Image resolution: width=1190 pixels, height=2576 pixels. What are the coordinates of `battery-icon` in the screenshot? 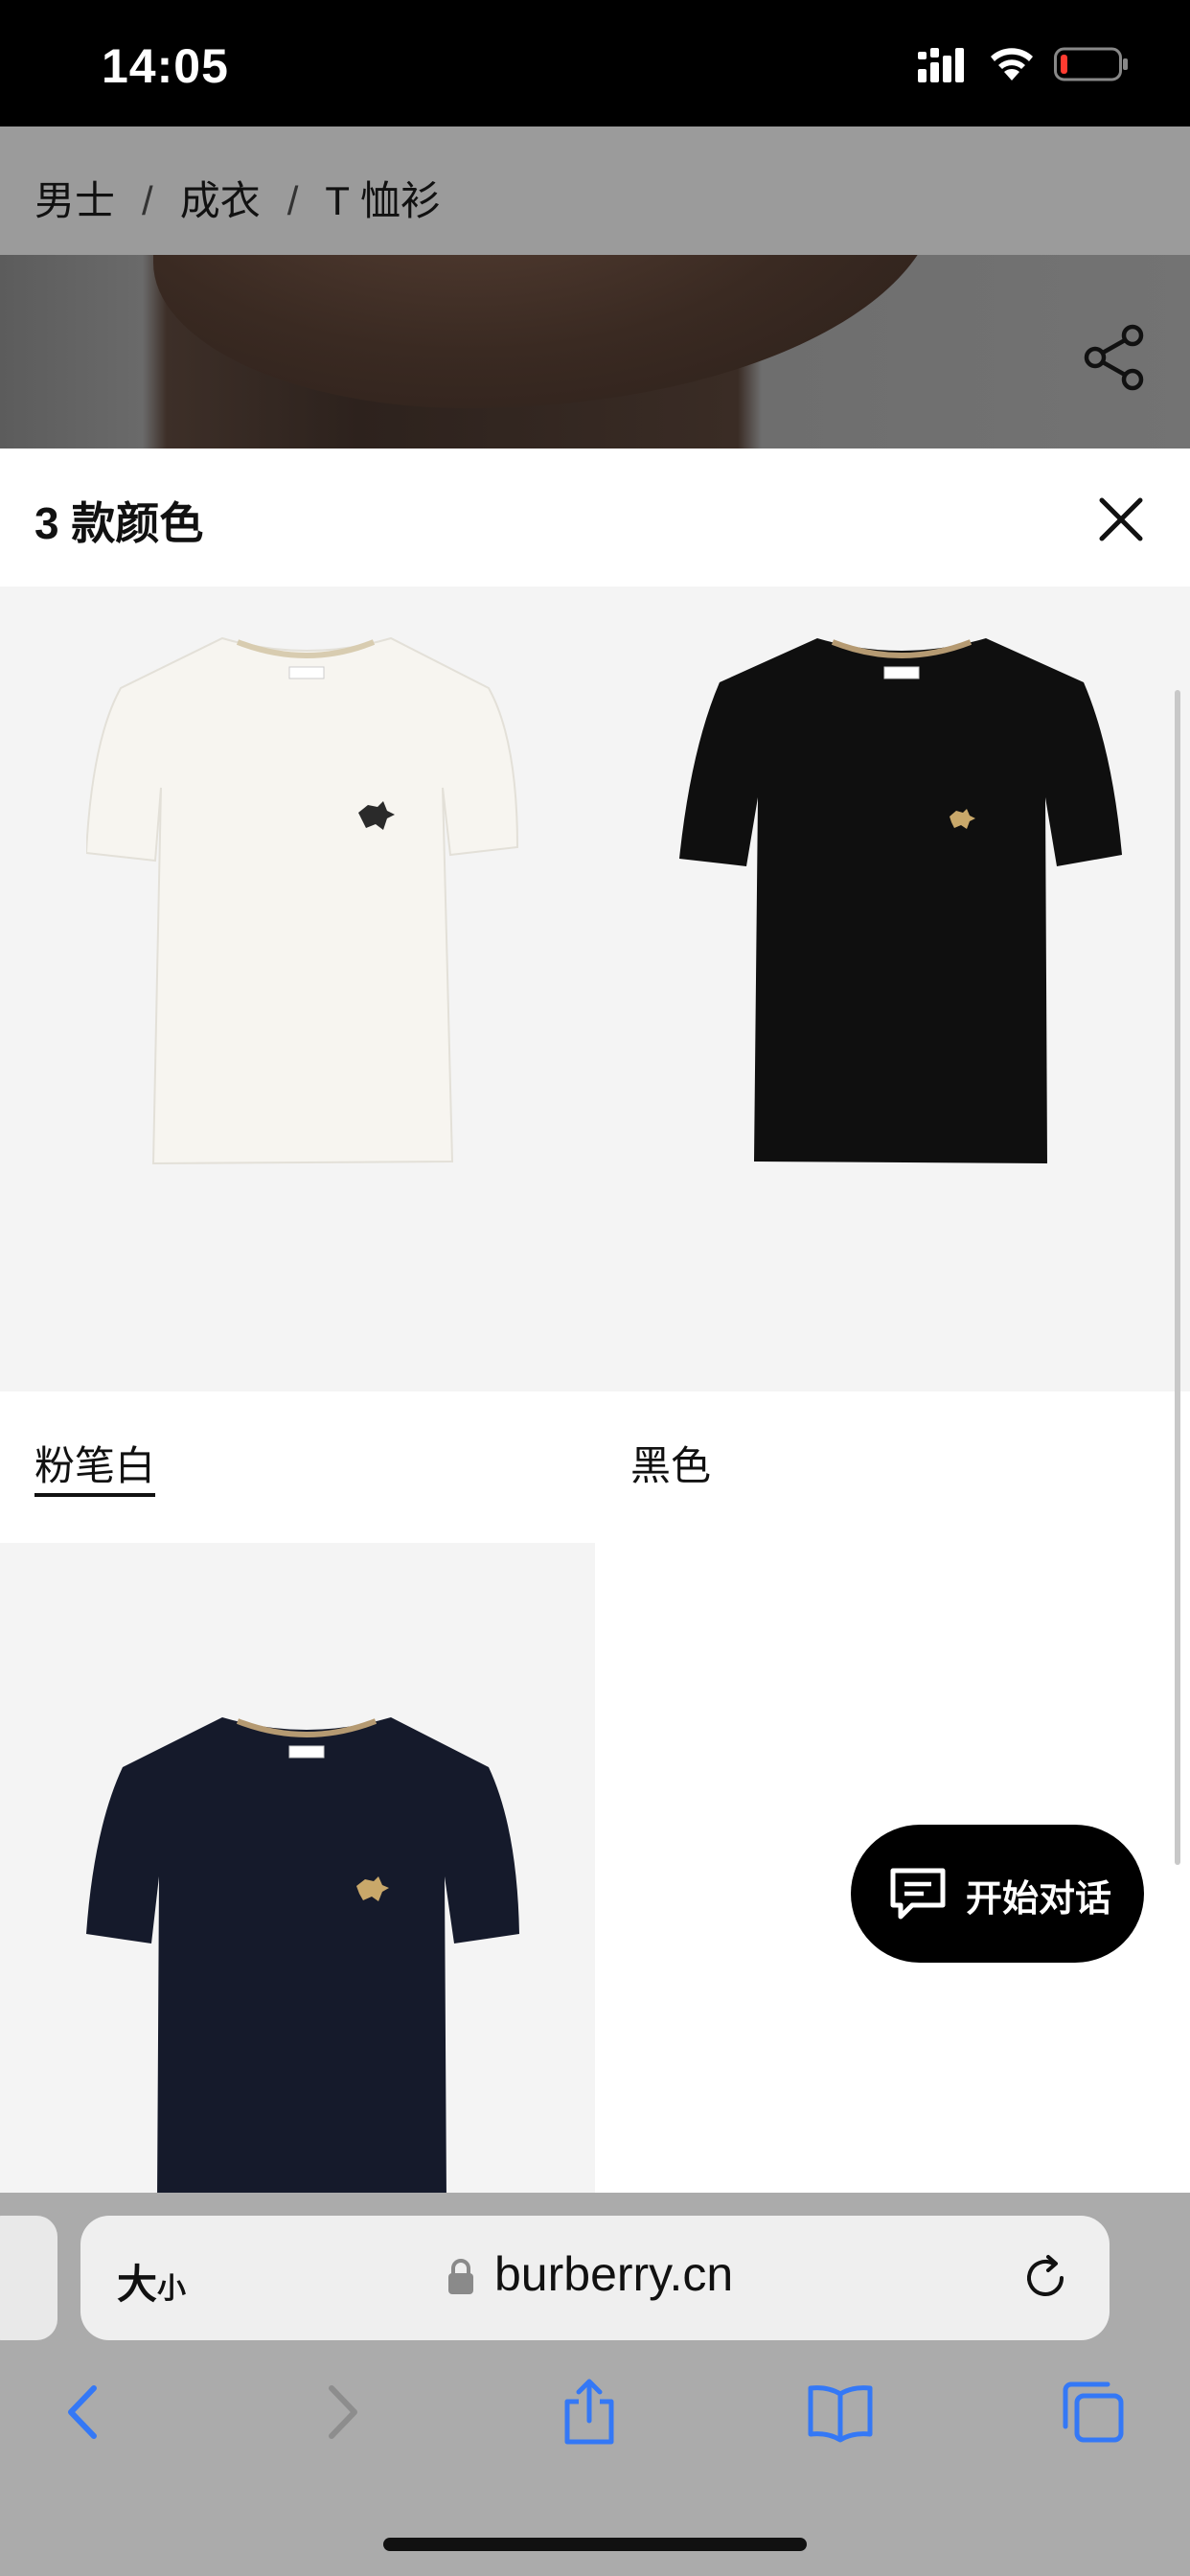 It's located at (1091, 64).